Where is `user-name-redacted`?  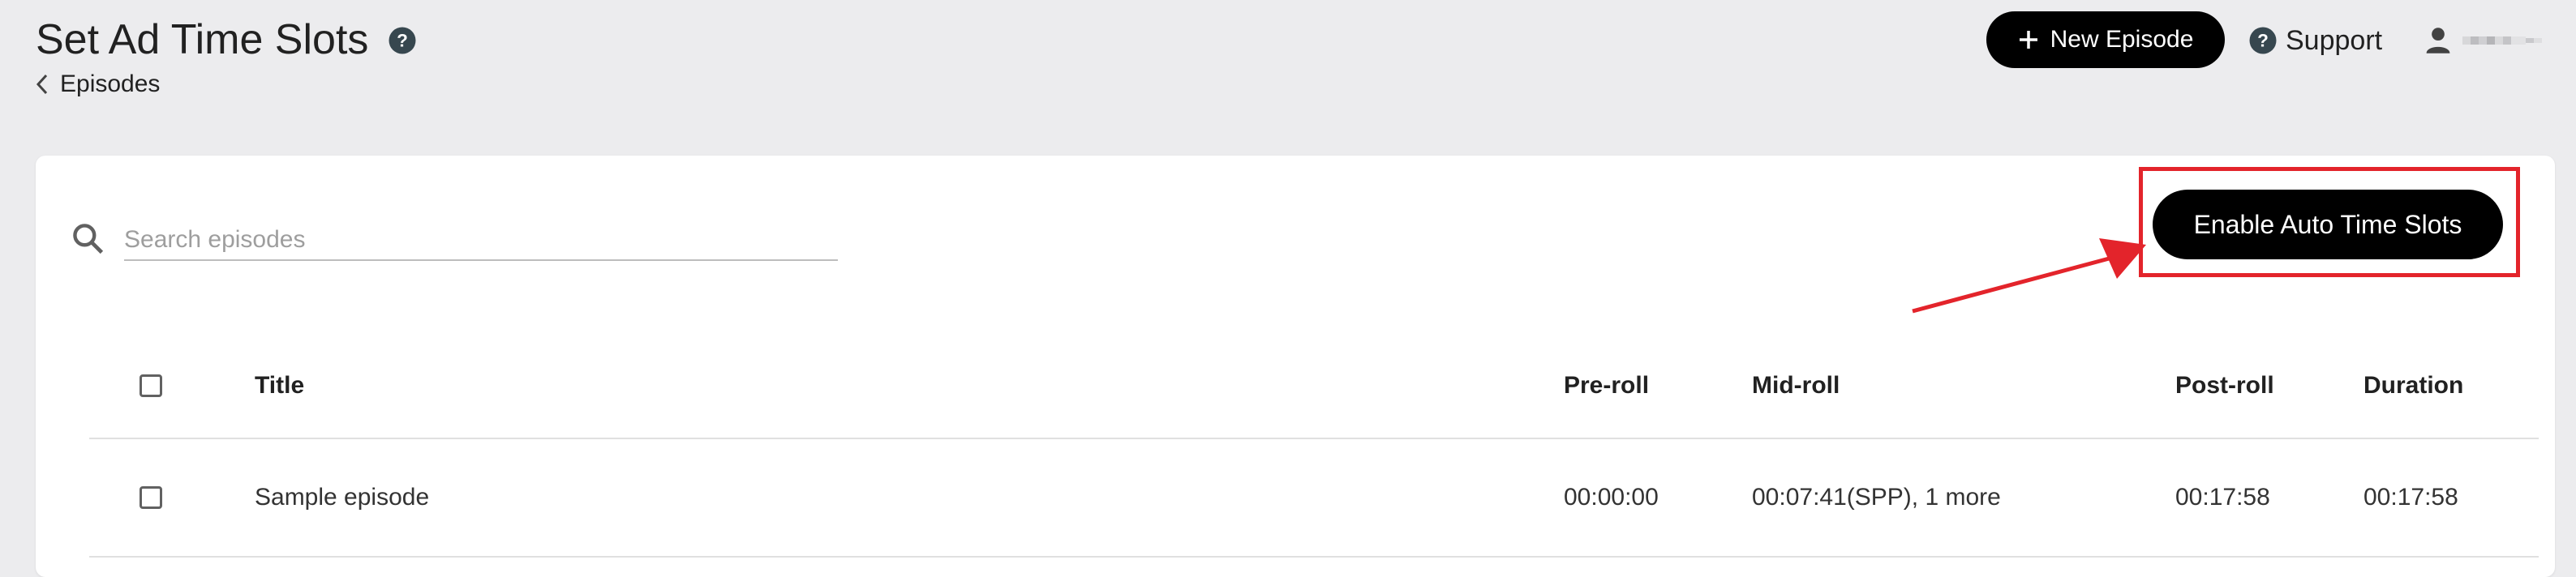
user-name-redacted is located at coordinates (2502, 40).